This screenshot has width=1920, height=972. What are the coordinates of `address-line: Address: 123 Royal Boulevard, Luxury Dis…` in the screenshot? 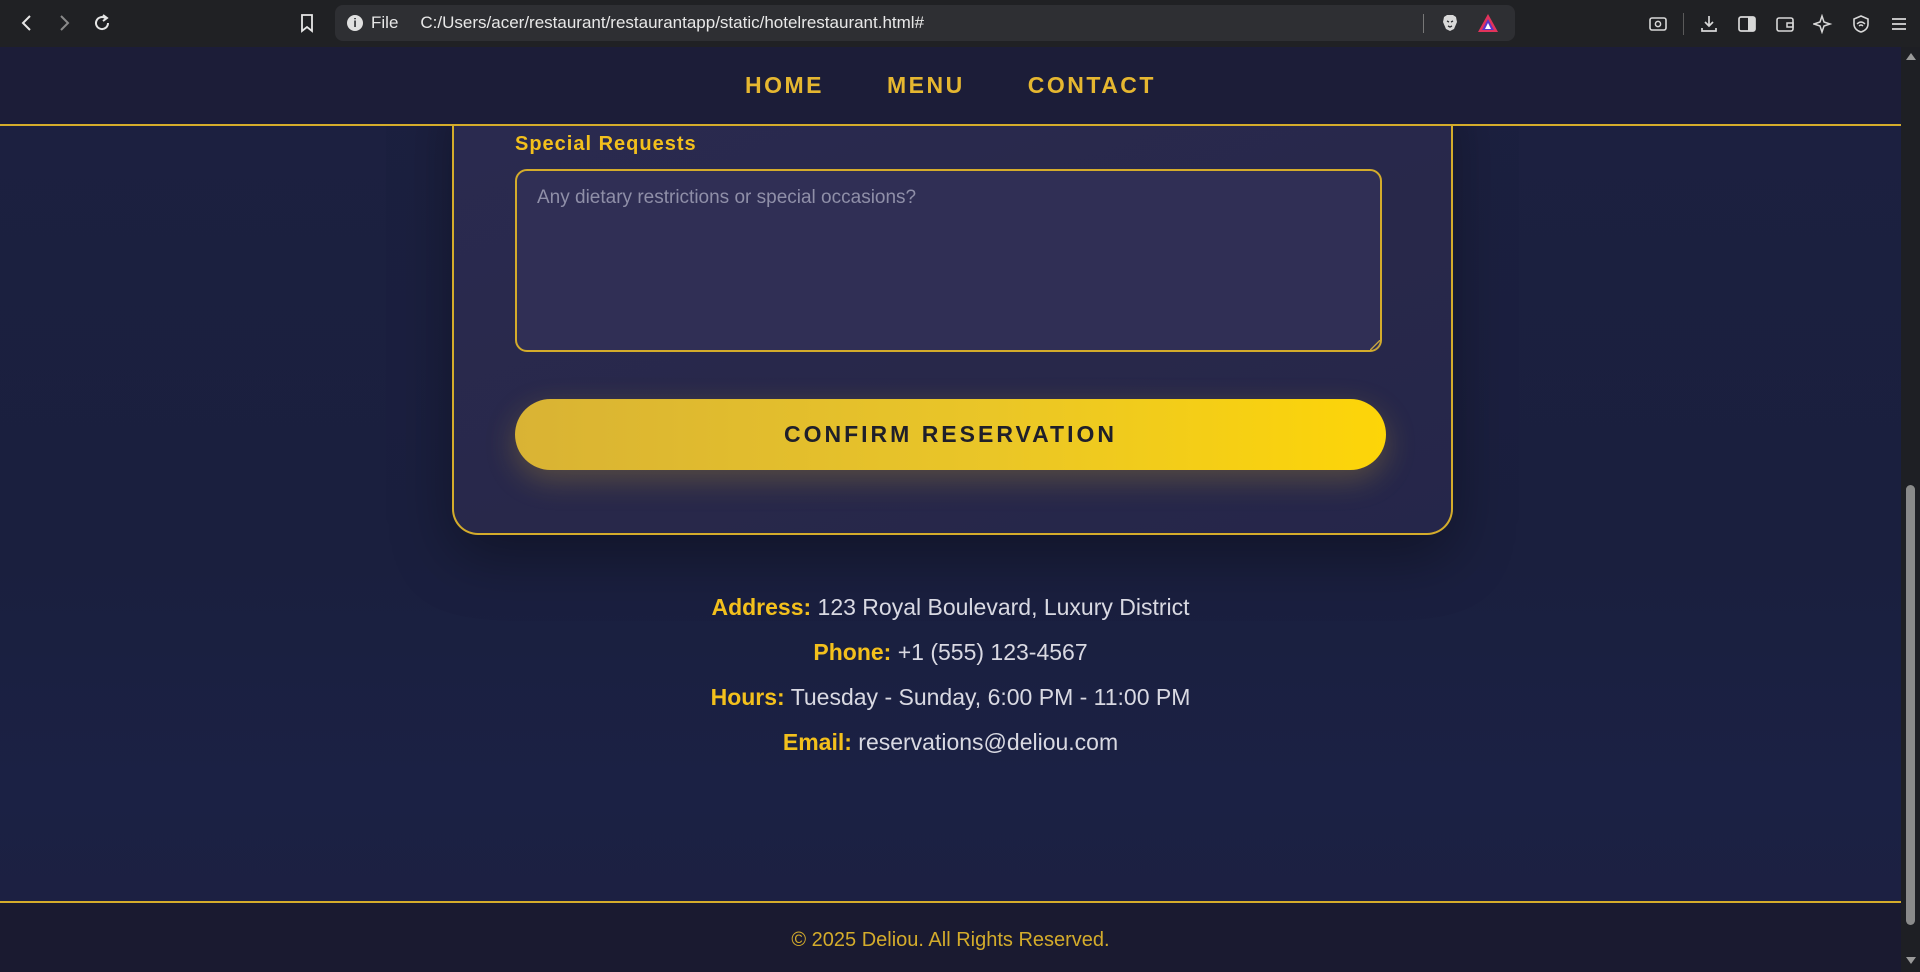 It's located at (950, 607).